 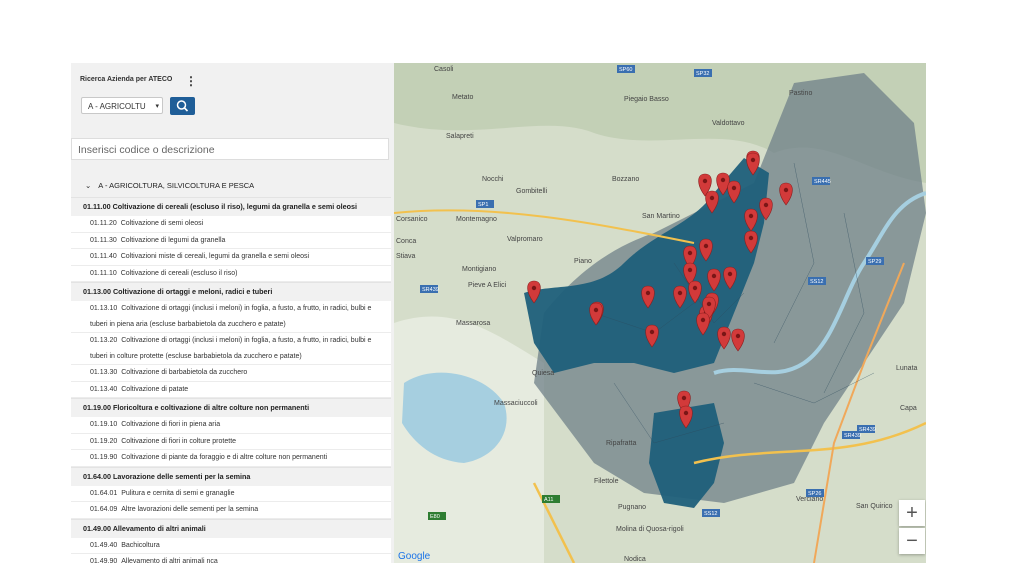 I want to click on map-place-label: Lunata, so click(x=907, y=368).